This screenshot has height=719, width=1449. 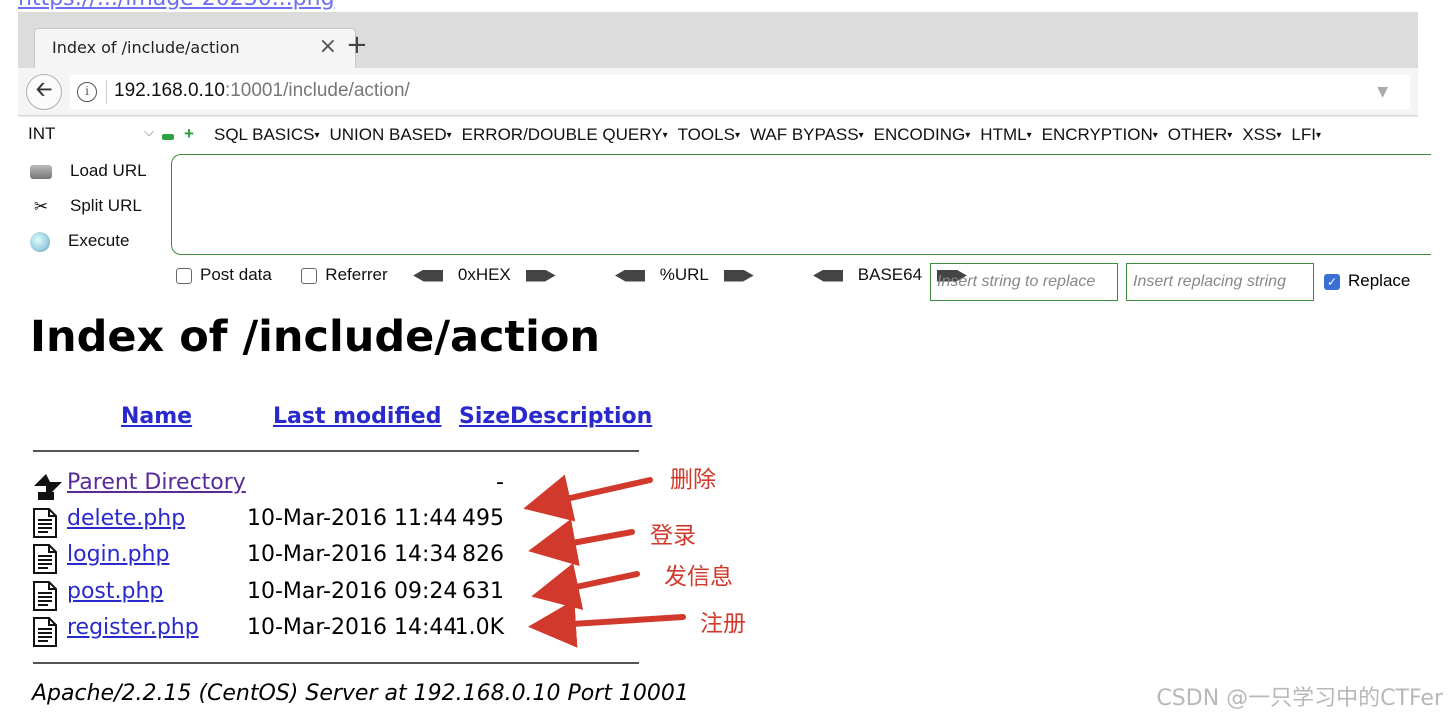 I want to click on annotation-post: 发信息, so click(x=698, y=577).